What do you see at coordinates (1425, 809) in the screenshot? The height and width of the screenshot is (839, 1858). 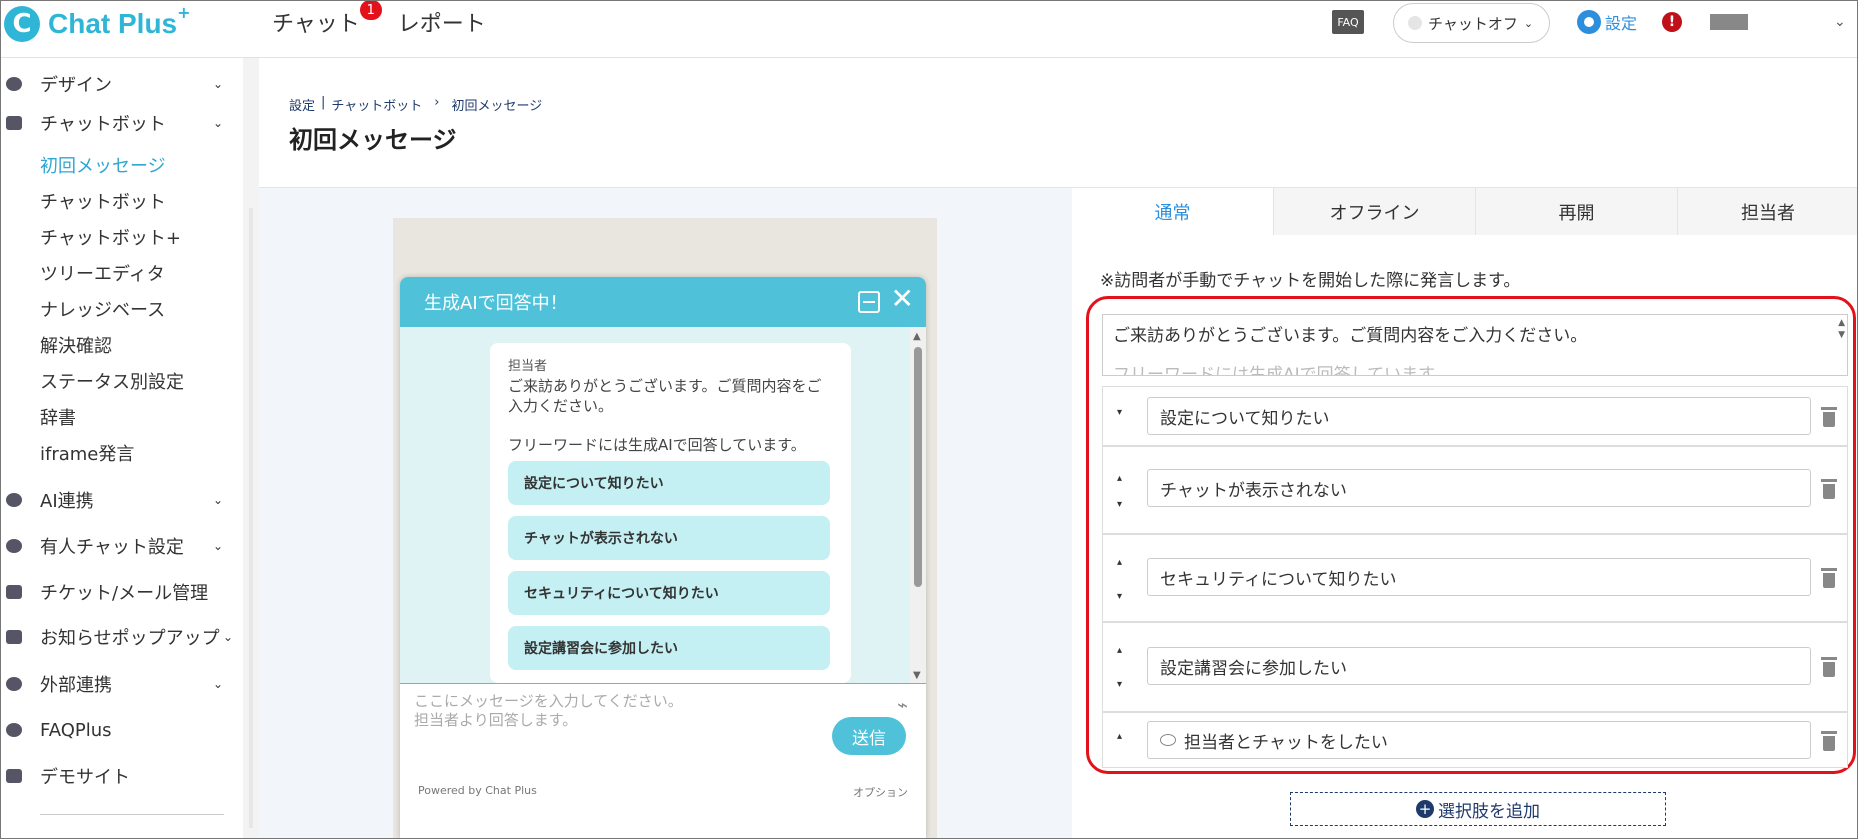 I see `plus-icon: +` at bounding box center [1425, 809].